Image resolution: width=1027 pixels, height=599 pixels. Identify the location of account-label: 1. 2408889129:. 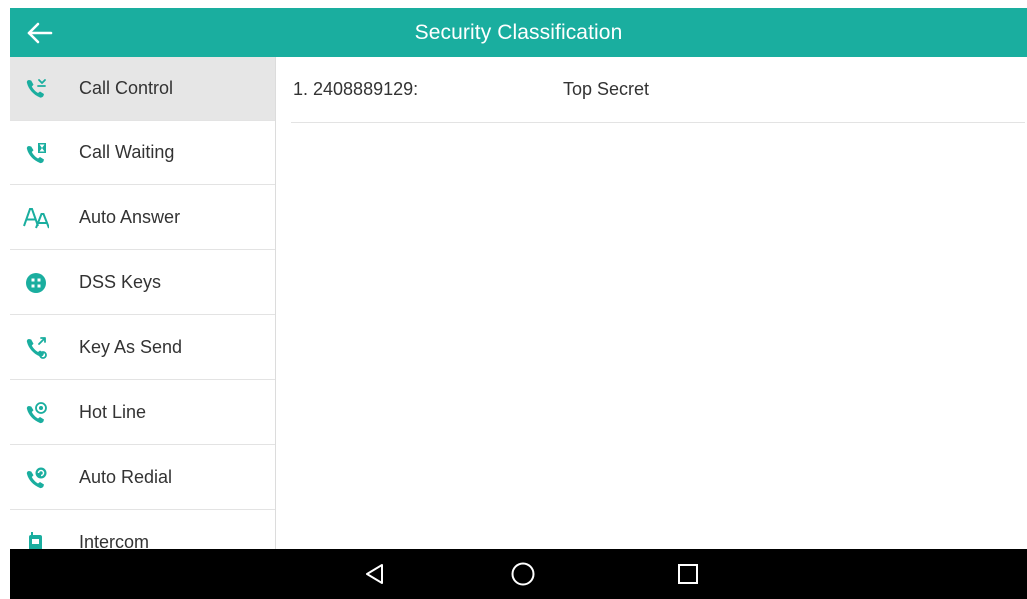
(356, 89).